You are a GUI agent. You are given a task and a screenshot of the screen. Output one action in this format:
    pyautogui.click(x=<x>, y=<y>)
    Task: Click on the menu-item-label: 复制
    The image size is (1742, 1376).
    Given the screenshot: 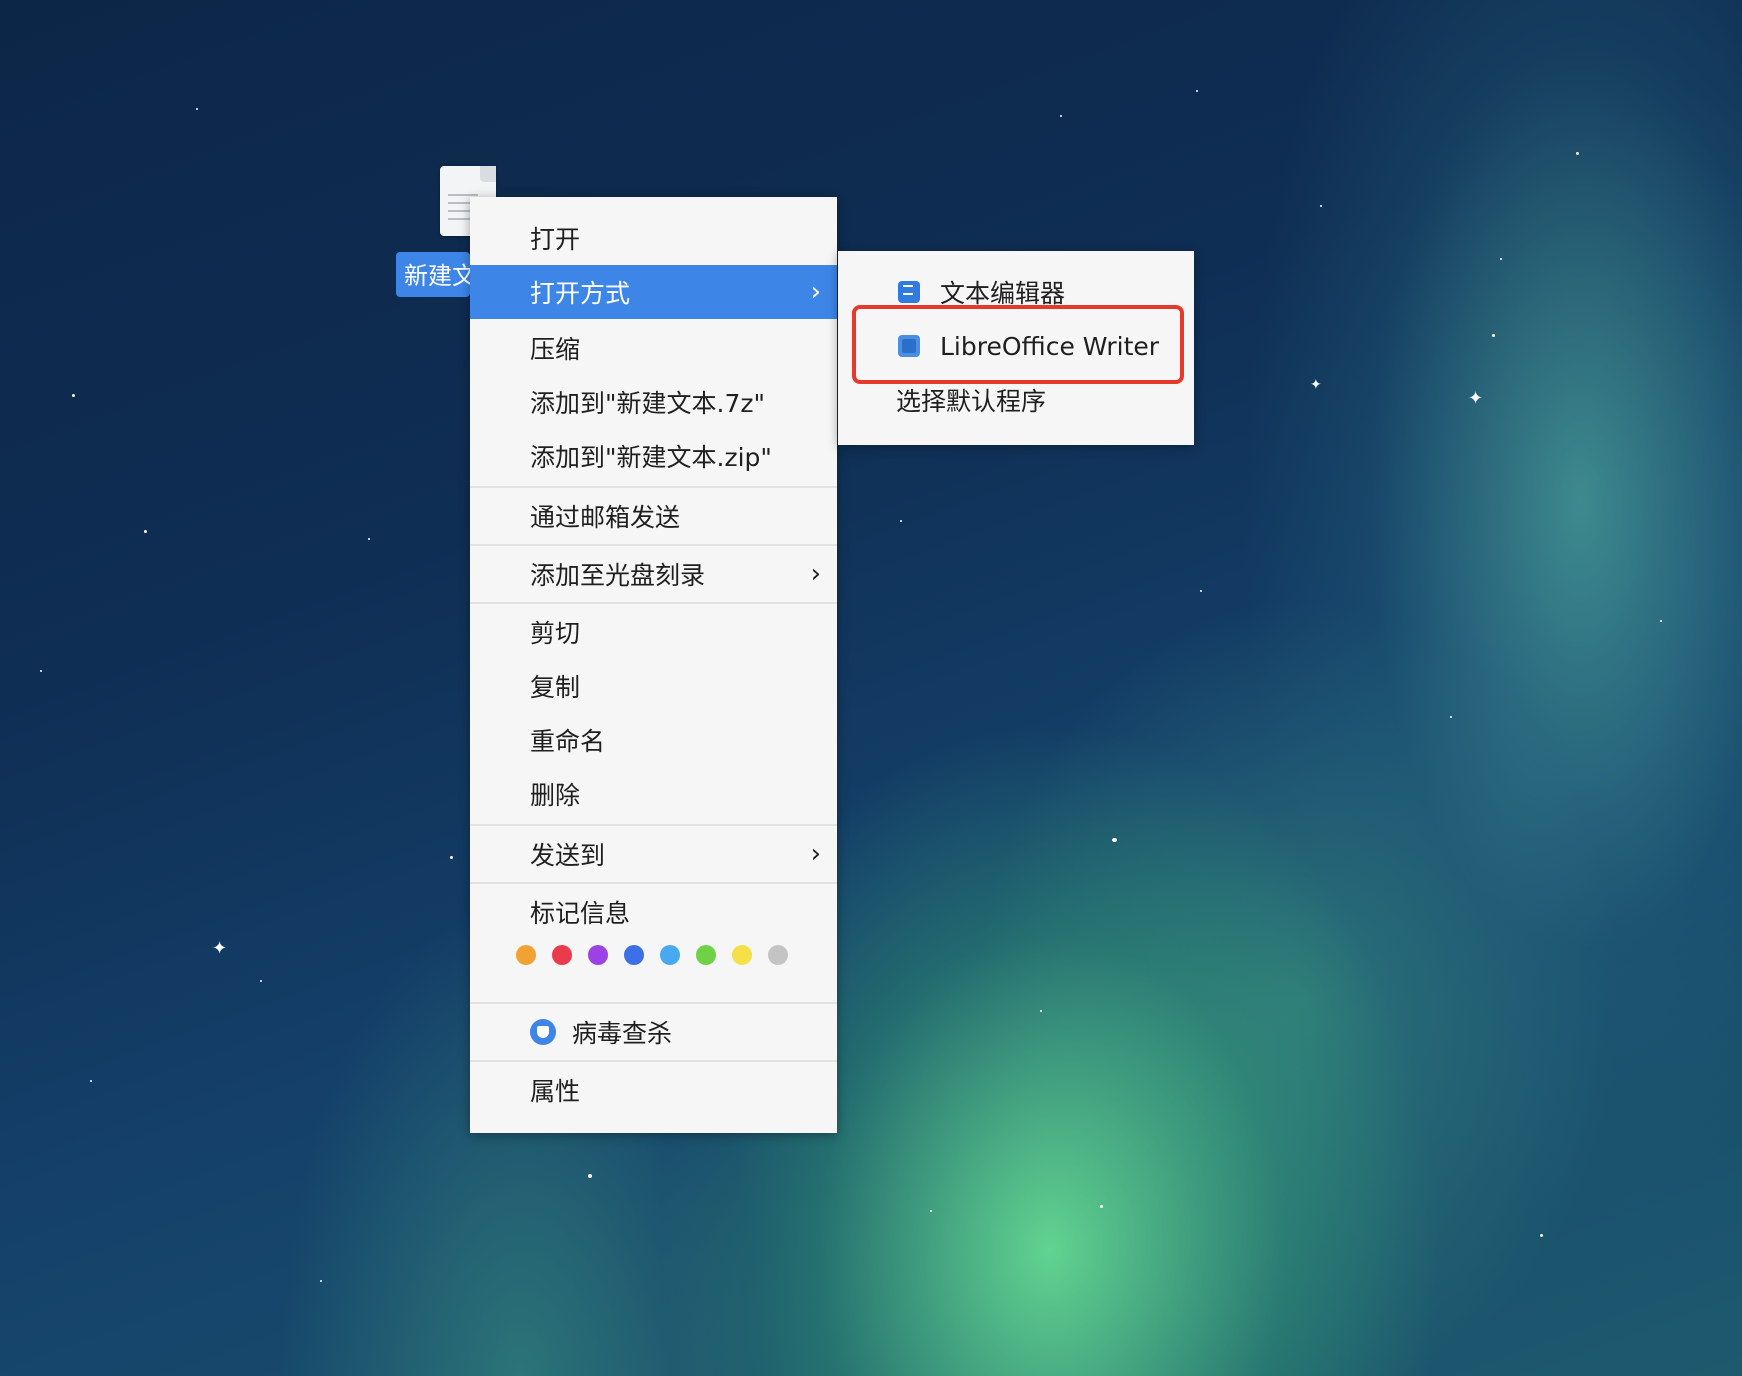 What is the action you would take?
    pyautogui.click(x=555, y=687)
    